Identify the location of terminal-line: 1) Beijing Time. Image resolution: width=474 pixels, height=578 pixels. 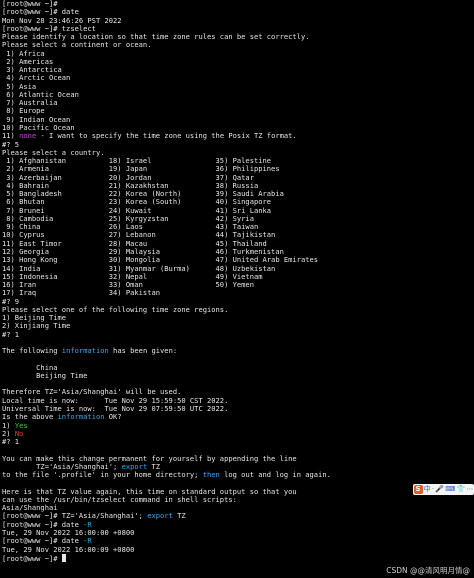
(34, 318).